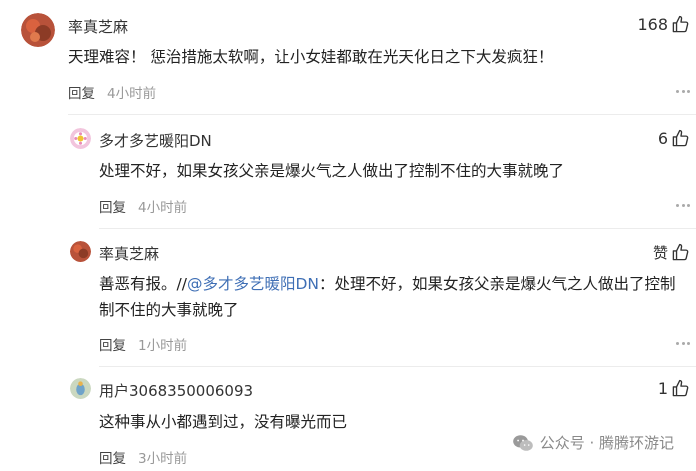 Image resolution: width=696 pixels, height=471 pixels. I want to click on text-line1: ：处理不好，如果女孩父亲是爆火气之人做出了控制, so click(497, 284).